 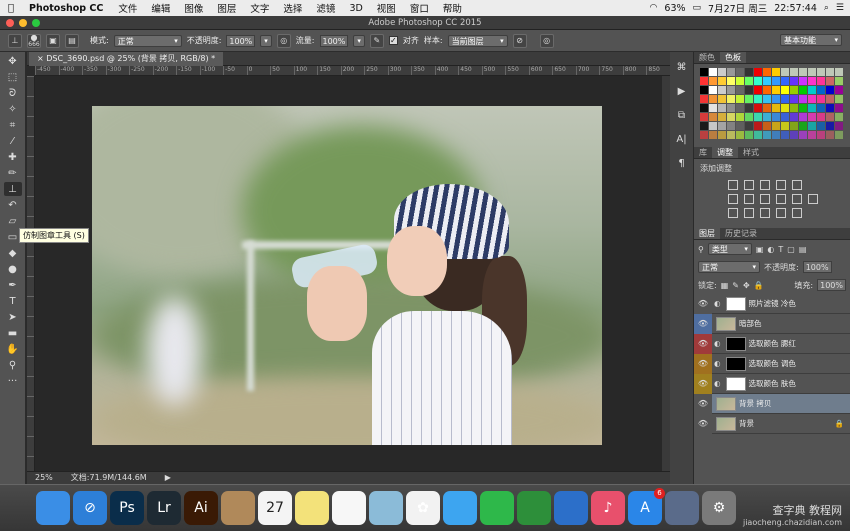 I want to click on opacity-input: 100%, so click(x=241, y=40).